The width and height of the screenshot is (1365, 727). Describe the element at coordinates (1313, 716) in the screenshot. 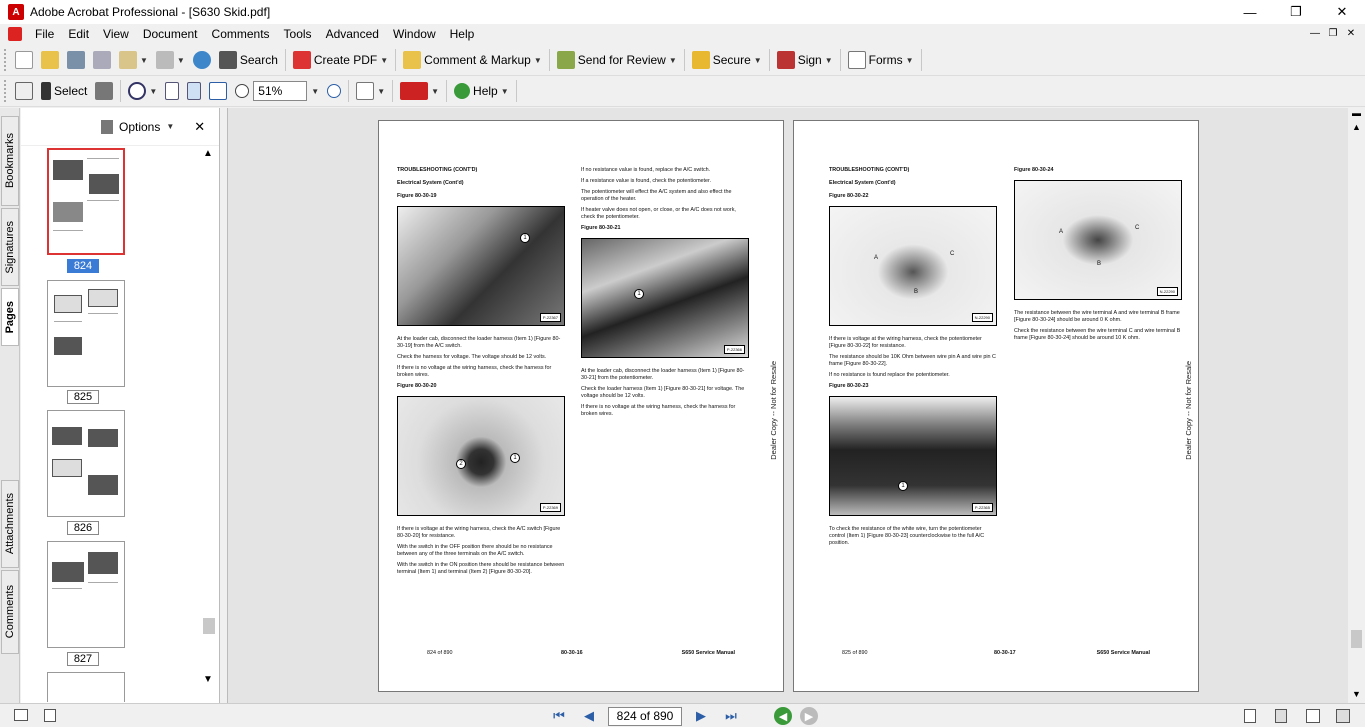

I see `facing-icon` at that location.